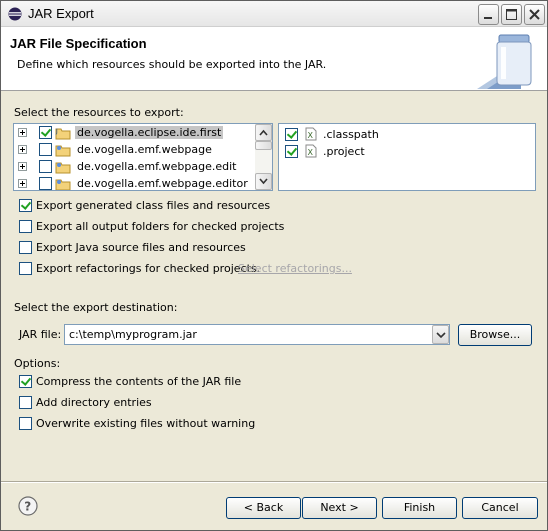 The height and width of the screenshot is (531, 548). Describe the element at coordinates (94, 402) in the screenshot. I see `option-label: Add directory entries` at that location.